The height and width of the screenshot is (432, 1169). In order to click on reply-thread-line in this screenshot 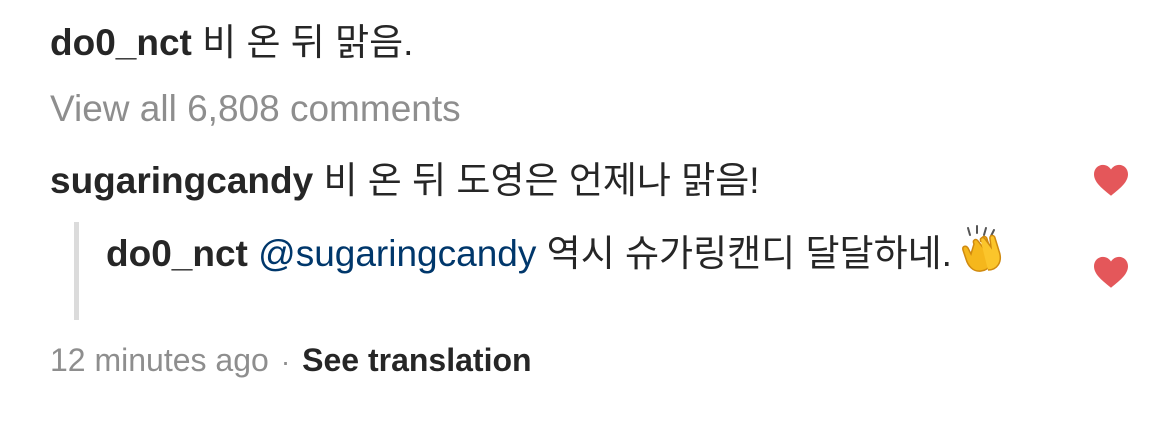, I will do `click(76, 271)`.